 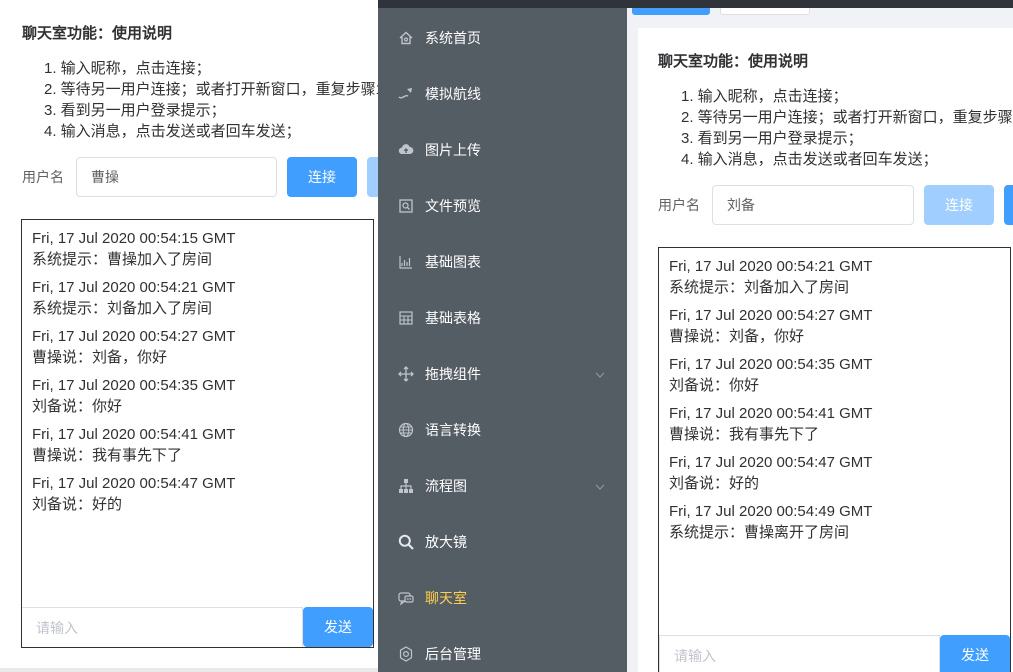 What do you see at coordinates (406, 598) in the screenshot?
I see `chat-icon` at bounding box center [406, 598].